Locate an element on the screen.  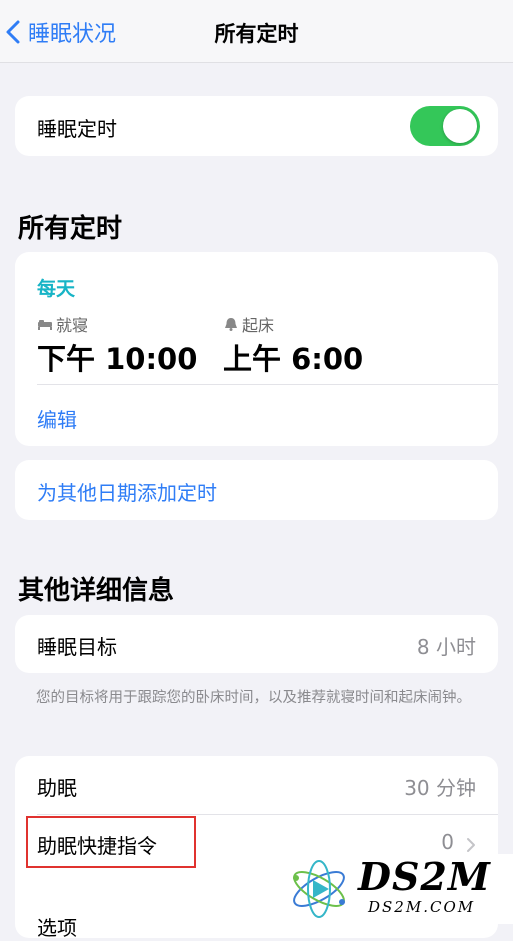
bedtime-label-group: 就寝 is located at coordinates (62, 324).